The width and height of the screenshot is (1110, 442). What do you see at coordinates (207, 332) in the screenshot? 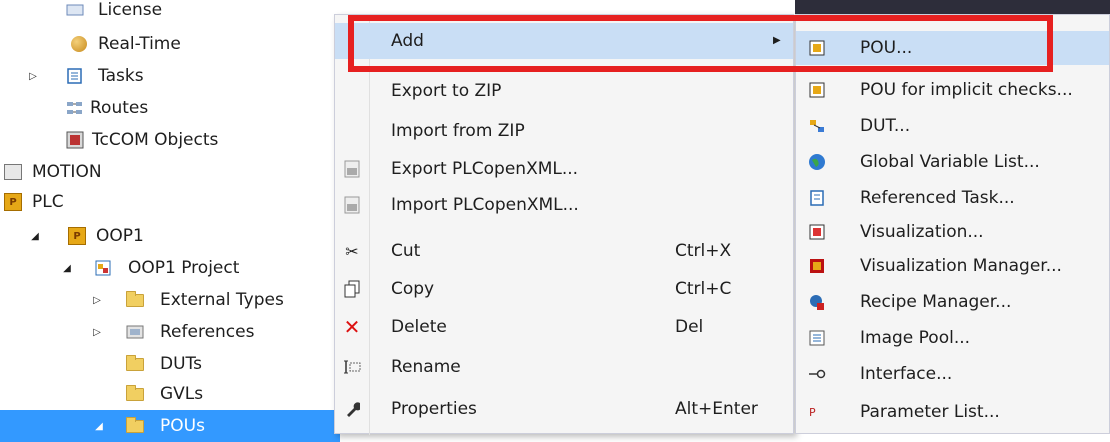
I see `tree-label: References` at bounding box center [207, 332].